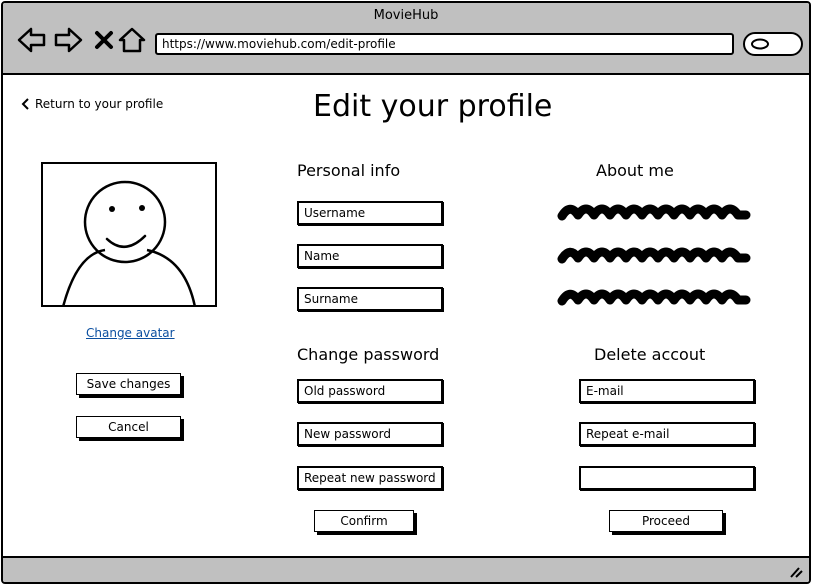  I want to click on confirm-button: Confirm, so click(364, 521).